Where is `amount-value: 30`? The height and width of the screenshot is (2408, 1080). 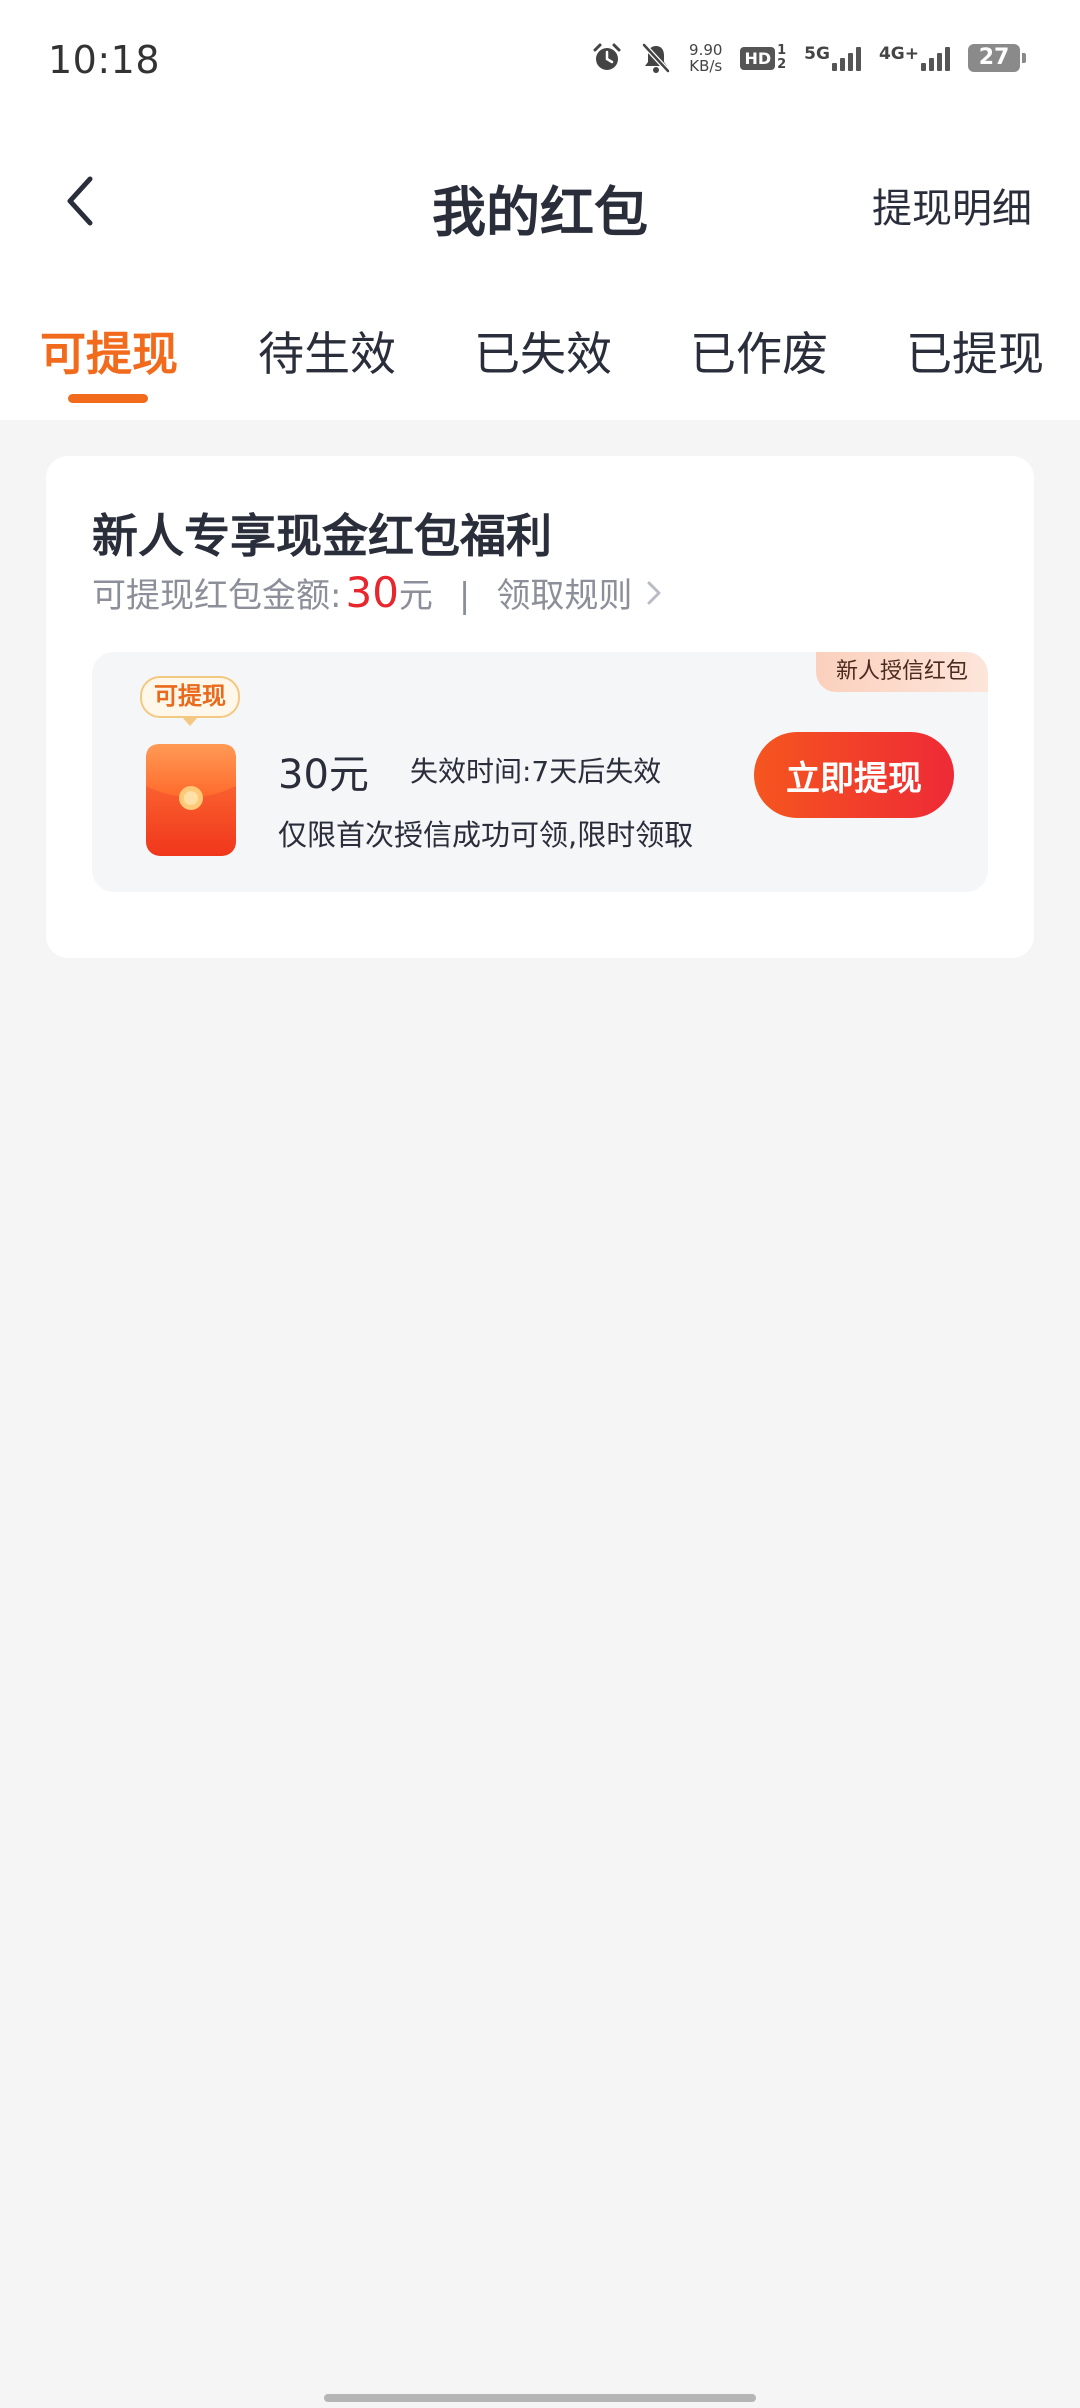 amount-value: 30 is located at coordinates (372, 592).